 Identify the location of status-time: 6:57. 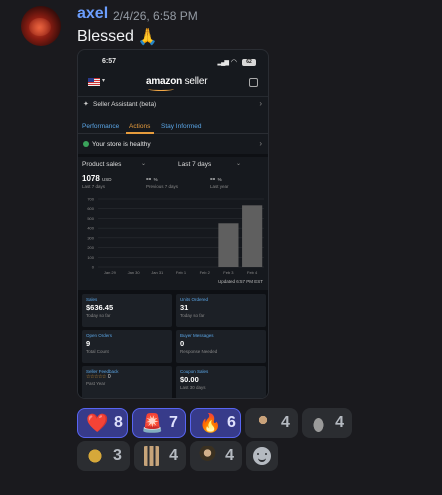
(109, 61).